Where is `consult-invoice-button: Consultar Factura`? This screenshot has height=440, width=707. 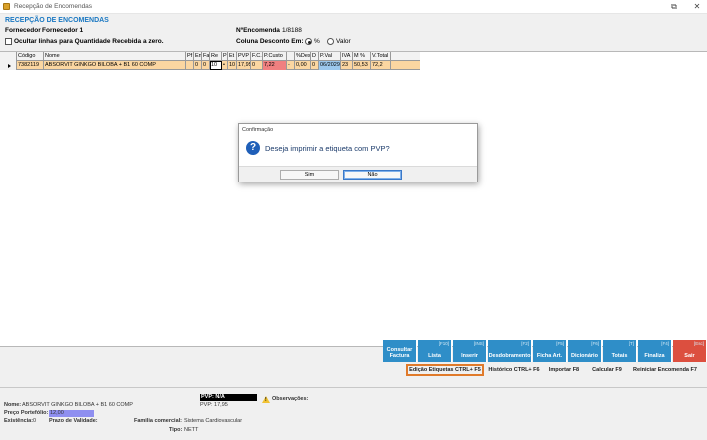 consult-invoice-button: Consultar Factura is located at coordinates (400, 351).